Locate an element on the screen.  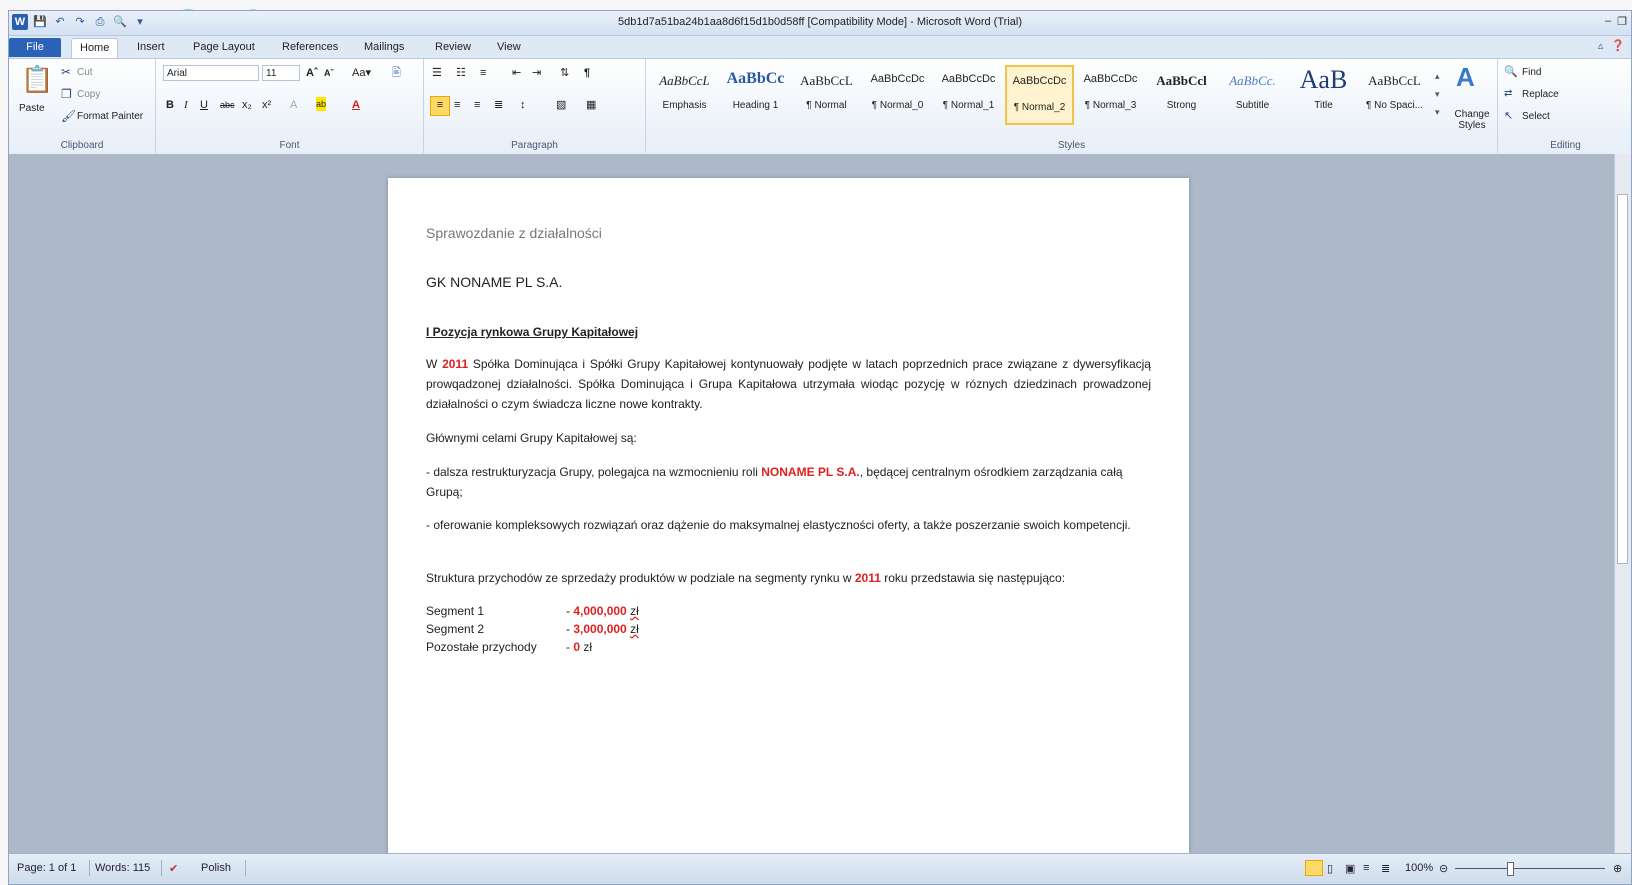
copy-icon: ❐ is located at coordinates (66, 94).